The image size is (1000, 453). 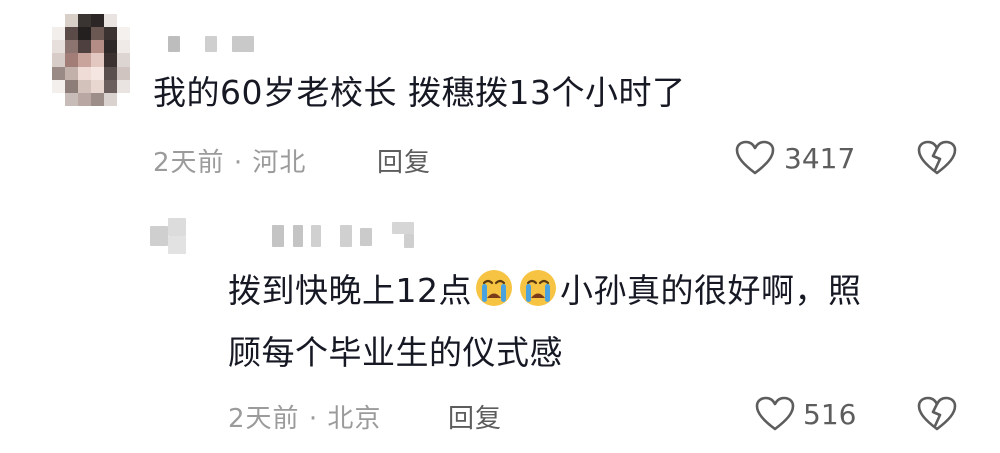 What do you see at coordinates (189, 163) in the screenshot?
I see `comment-time: 2天前` at bounding box center [189, 163].